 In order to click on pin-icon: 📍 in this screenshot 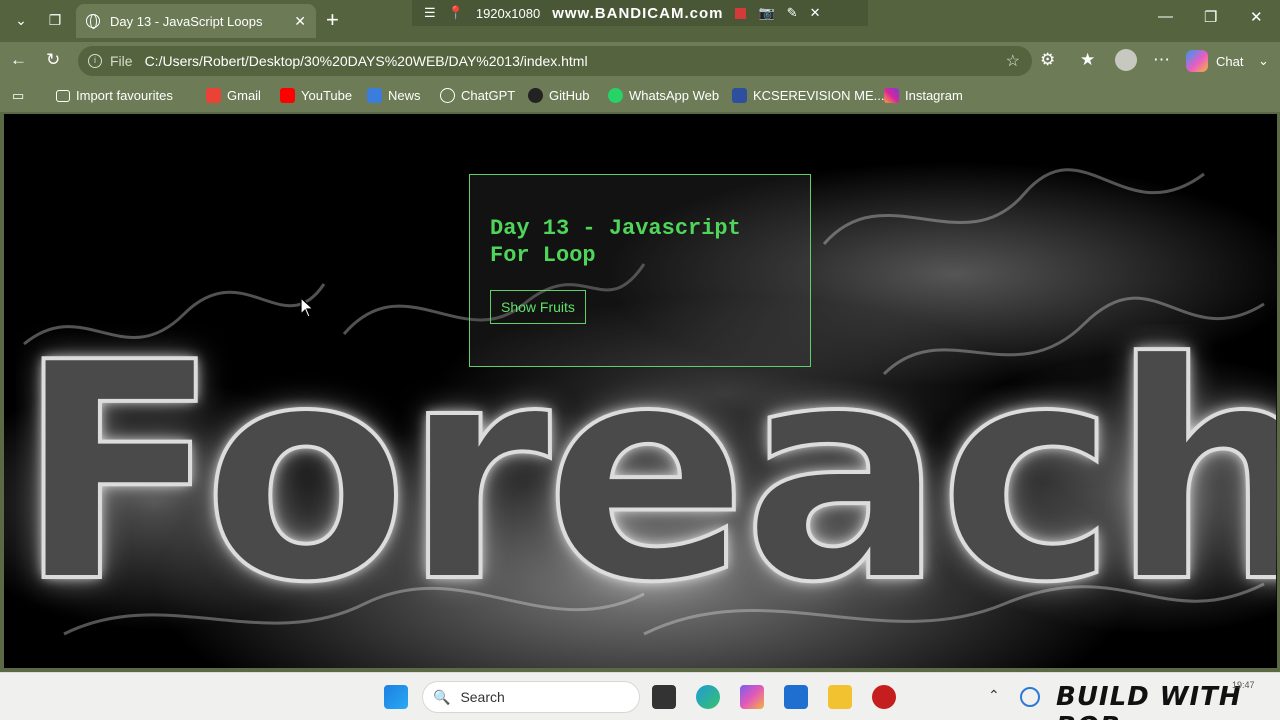, I will do `click(456, 13)`.